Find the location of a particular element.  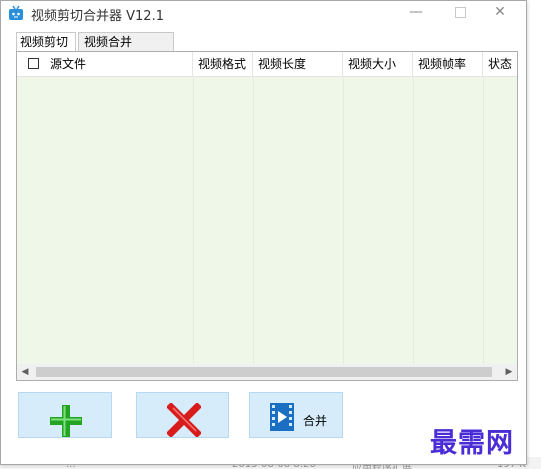

plus-icon is located at coordinates (66, 421).